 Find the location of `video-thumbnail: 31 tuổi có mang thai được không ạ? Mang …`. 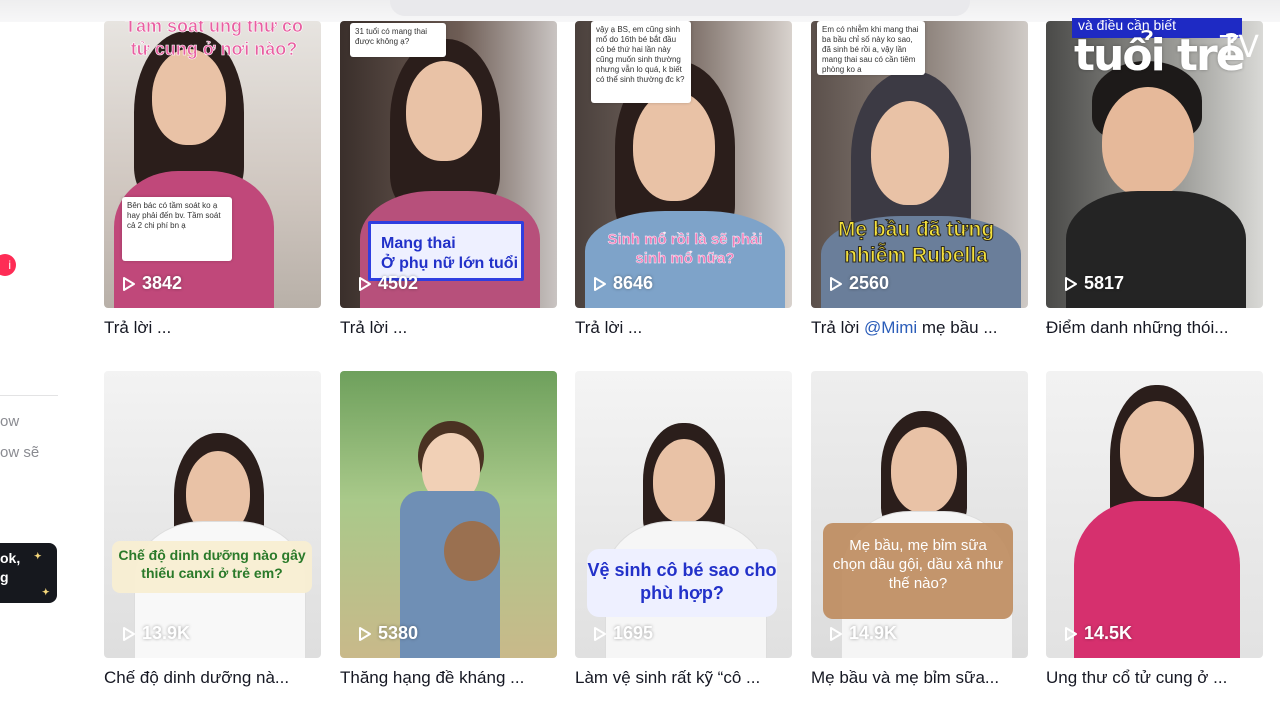

video-thumbnail: 31 tuổi có mang thai được không ạ? Mang … is located at coordinates (448, 164).